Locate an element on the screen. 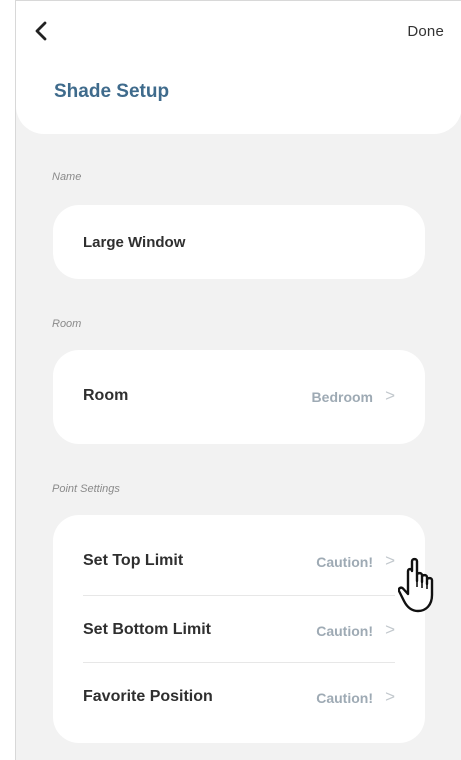 The image size is (461, 760). set-bottom-limit-row: Set Bottom Limit Caution! > is located at coordinates (239, 631).